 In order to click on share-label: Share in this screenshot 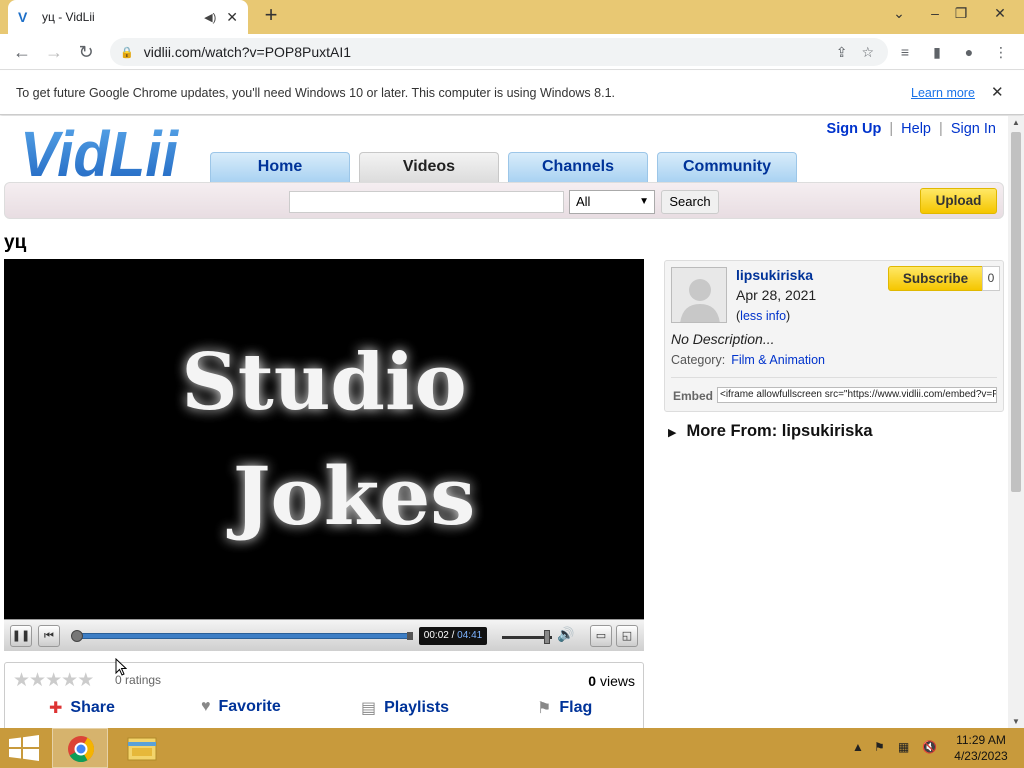, I will do `click(92, 707)`.